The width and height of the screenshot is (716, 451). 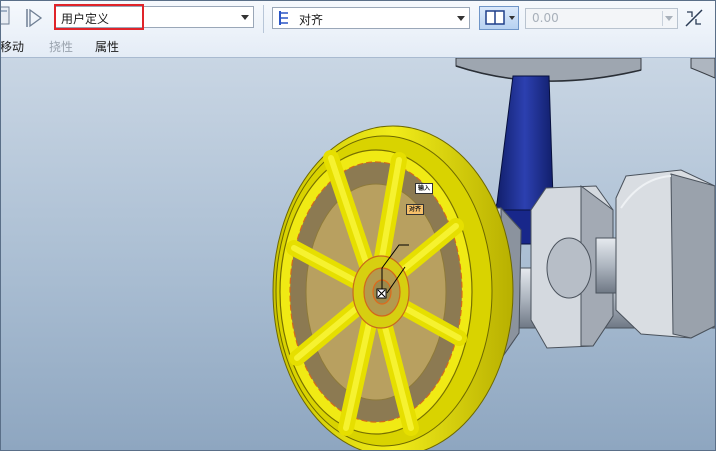 I want to click on constraint-type-value: 对齐, so click(x=311, y=20).